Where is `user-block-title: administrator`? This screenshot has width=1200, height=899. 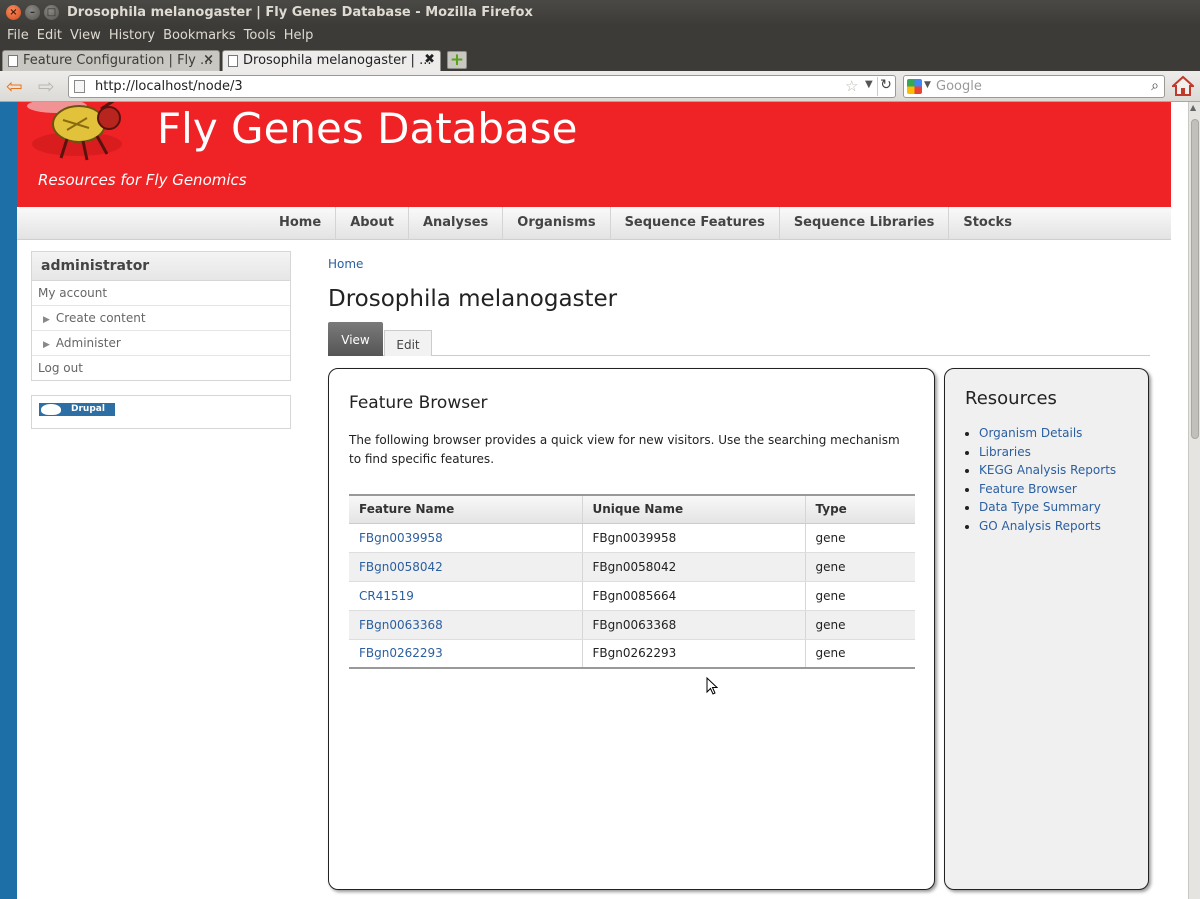
user-block-title: administrator is located at coordinates (161, 266).